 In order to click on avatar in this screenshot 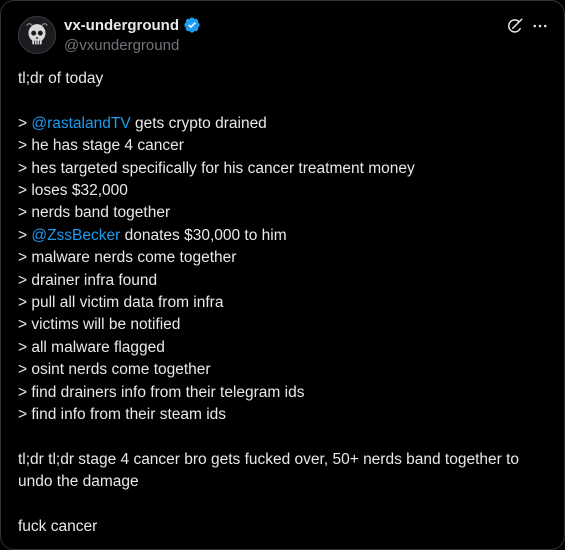, I will do `click(37, 35)`.